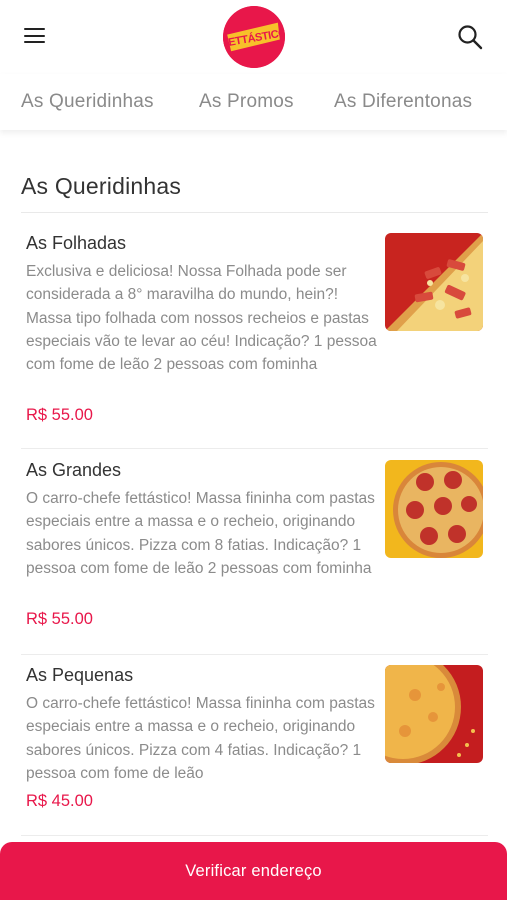 The width and height of the screenshot is (507, 900). I want to click on pizza-pepperoni-image, so click(434, 509).